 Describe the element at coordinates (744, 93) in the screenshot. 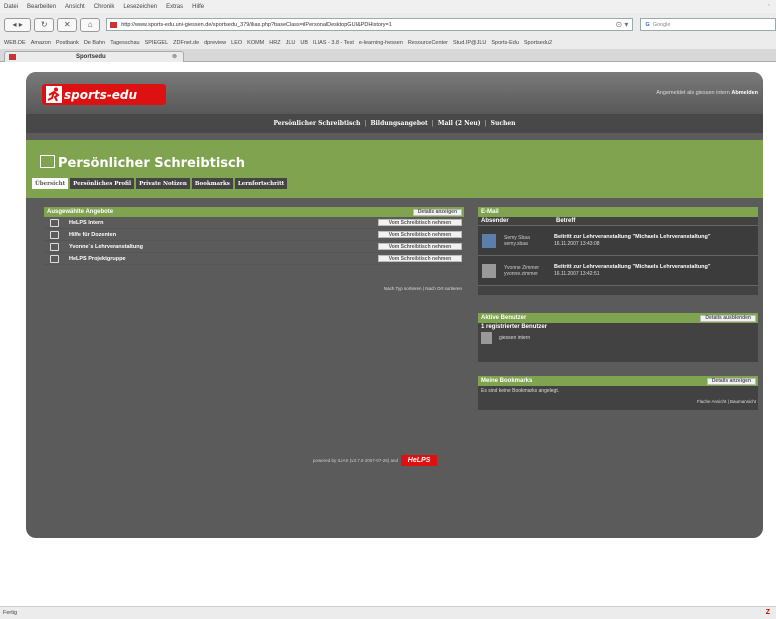

I see `logout-link: Abmelden` at that location.